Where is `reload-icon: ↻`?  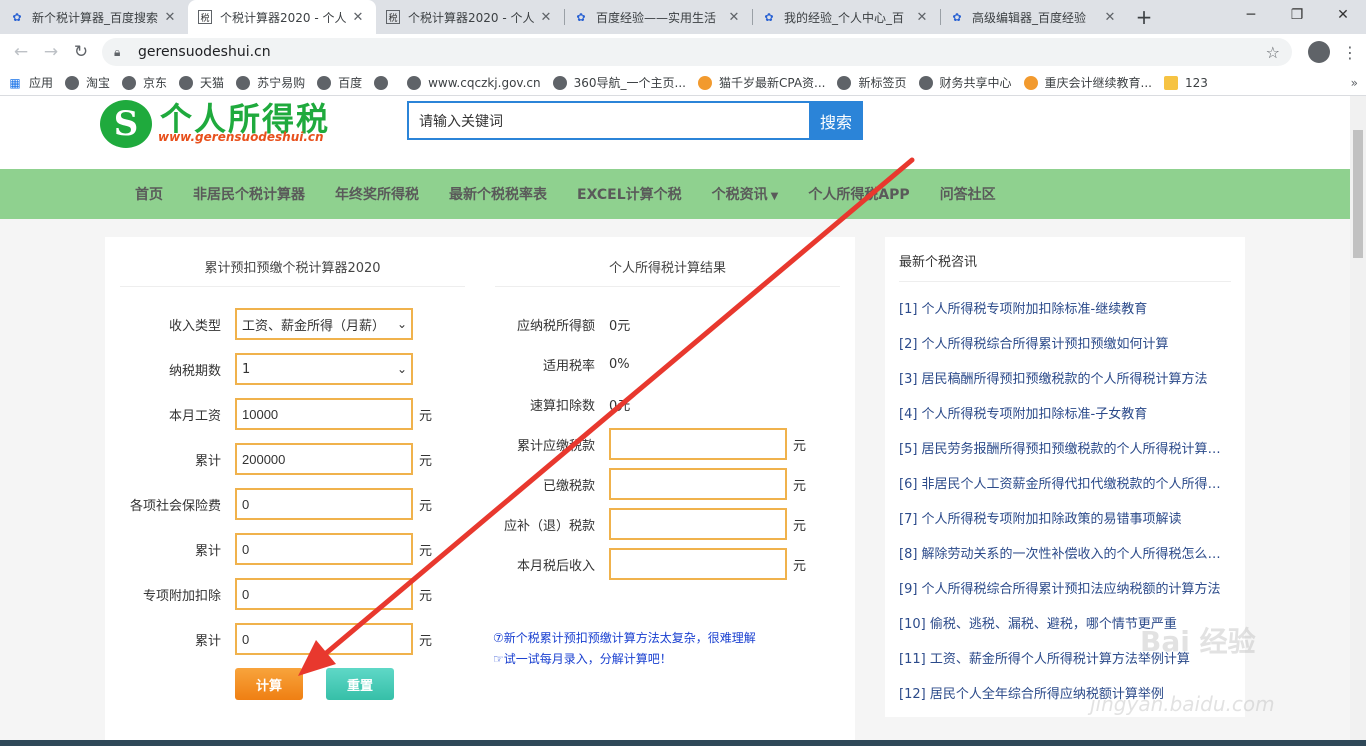
reload-icon: ↻ is located at coordinates (81, 52).